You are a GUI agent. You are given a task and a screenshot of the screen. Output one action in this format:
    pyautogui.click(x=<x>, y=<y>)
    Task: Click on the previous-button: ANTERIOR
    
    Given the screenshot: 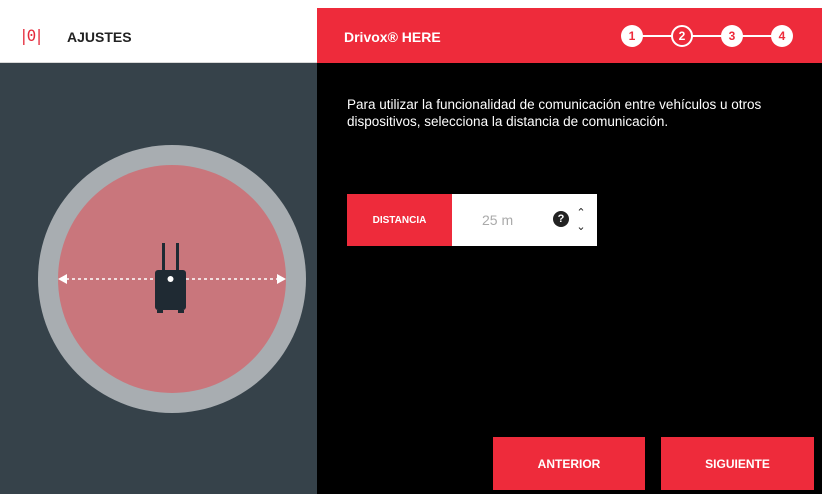 What is the action you would take?
    pyautogui.click(x=569, y=463)
    